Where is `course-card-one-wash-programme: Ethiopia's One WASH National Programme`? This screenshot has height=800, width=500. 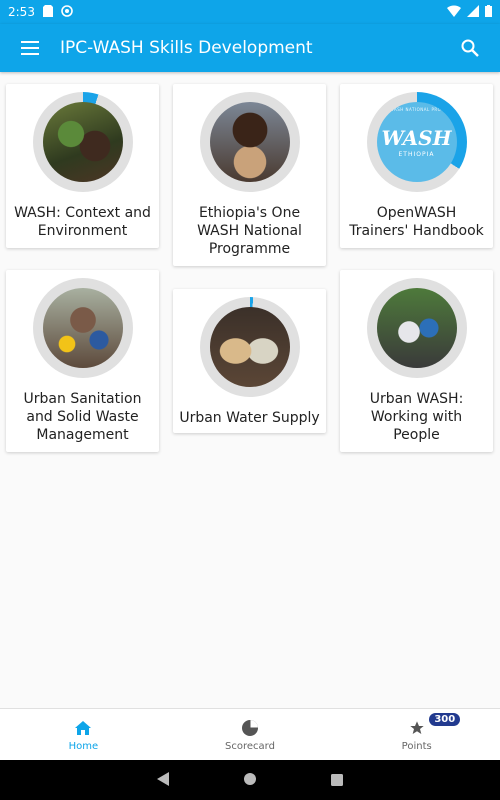
course-card-one-wash-programme: Ethiopia's One WASH National Programme is located at coordinates (249, 175).